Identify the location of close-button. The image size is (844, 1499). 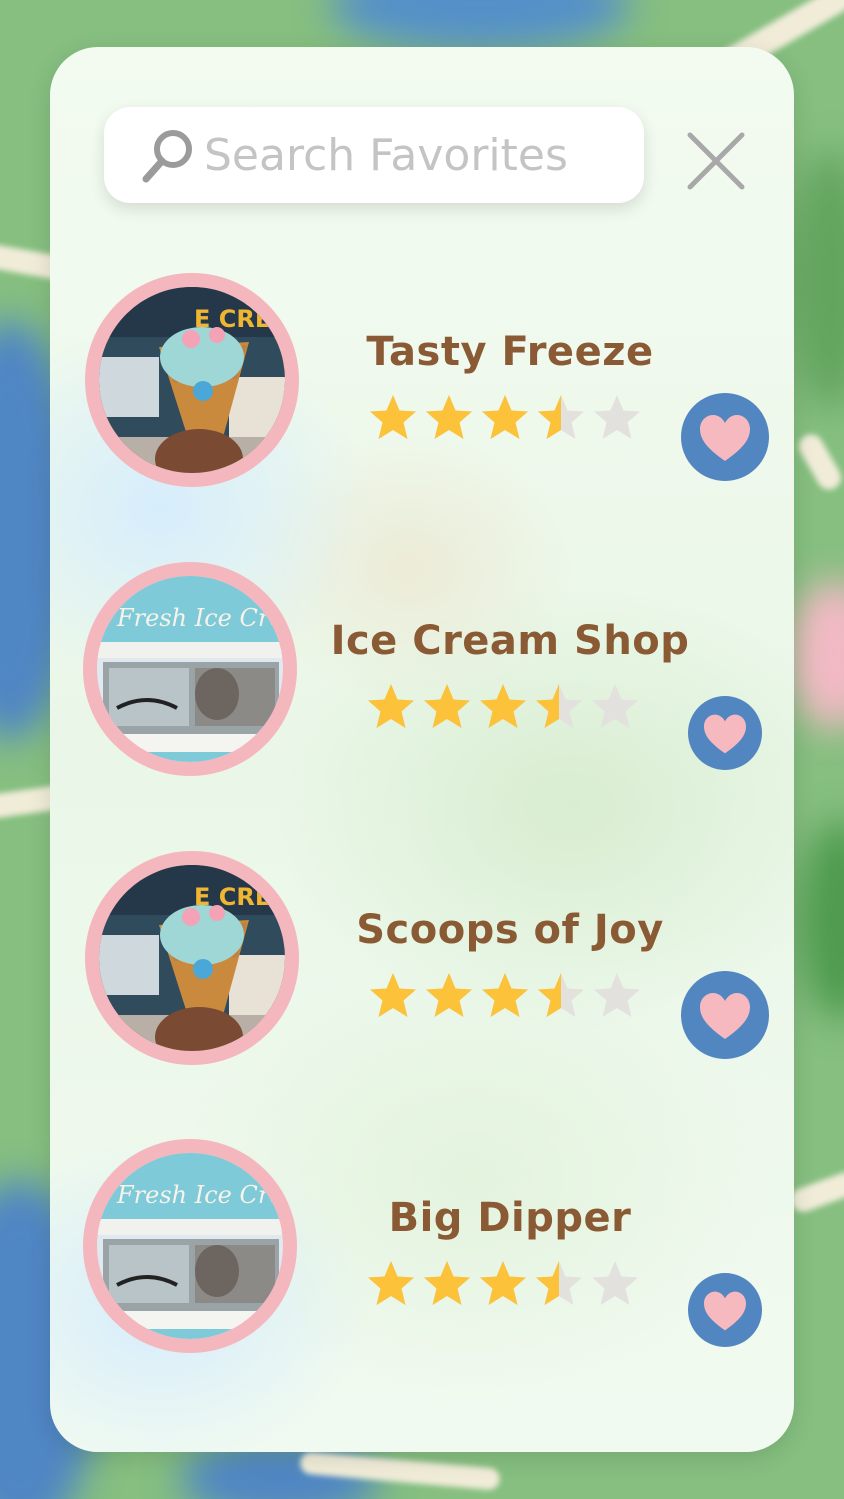
(716, 161).